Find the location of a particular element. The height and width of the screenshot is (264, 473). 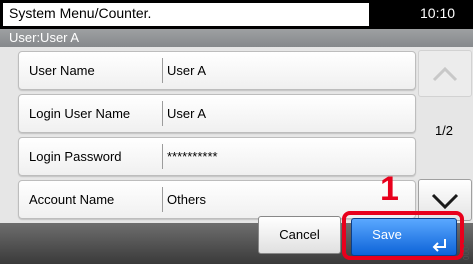

row-user-name: User Name User A is located at coordinates (217, 70).